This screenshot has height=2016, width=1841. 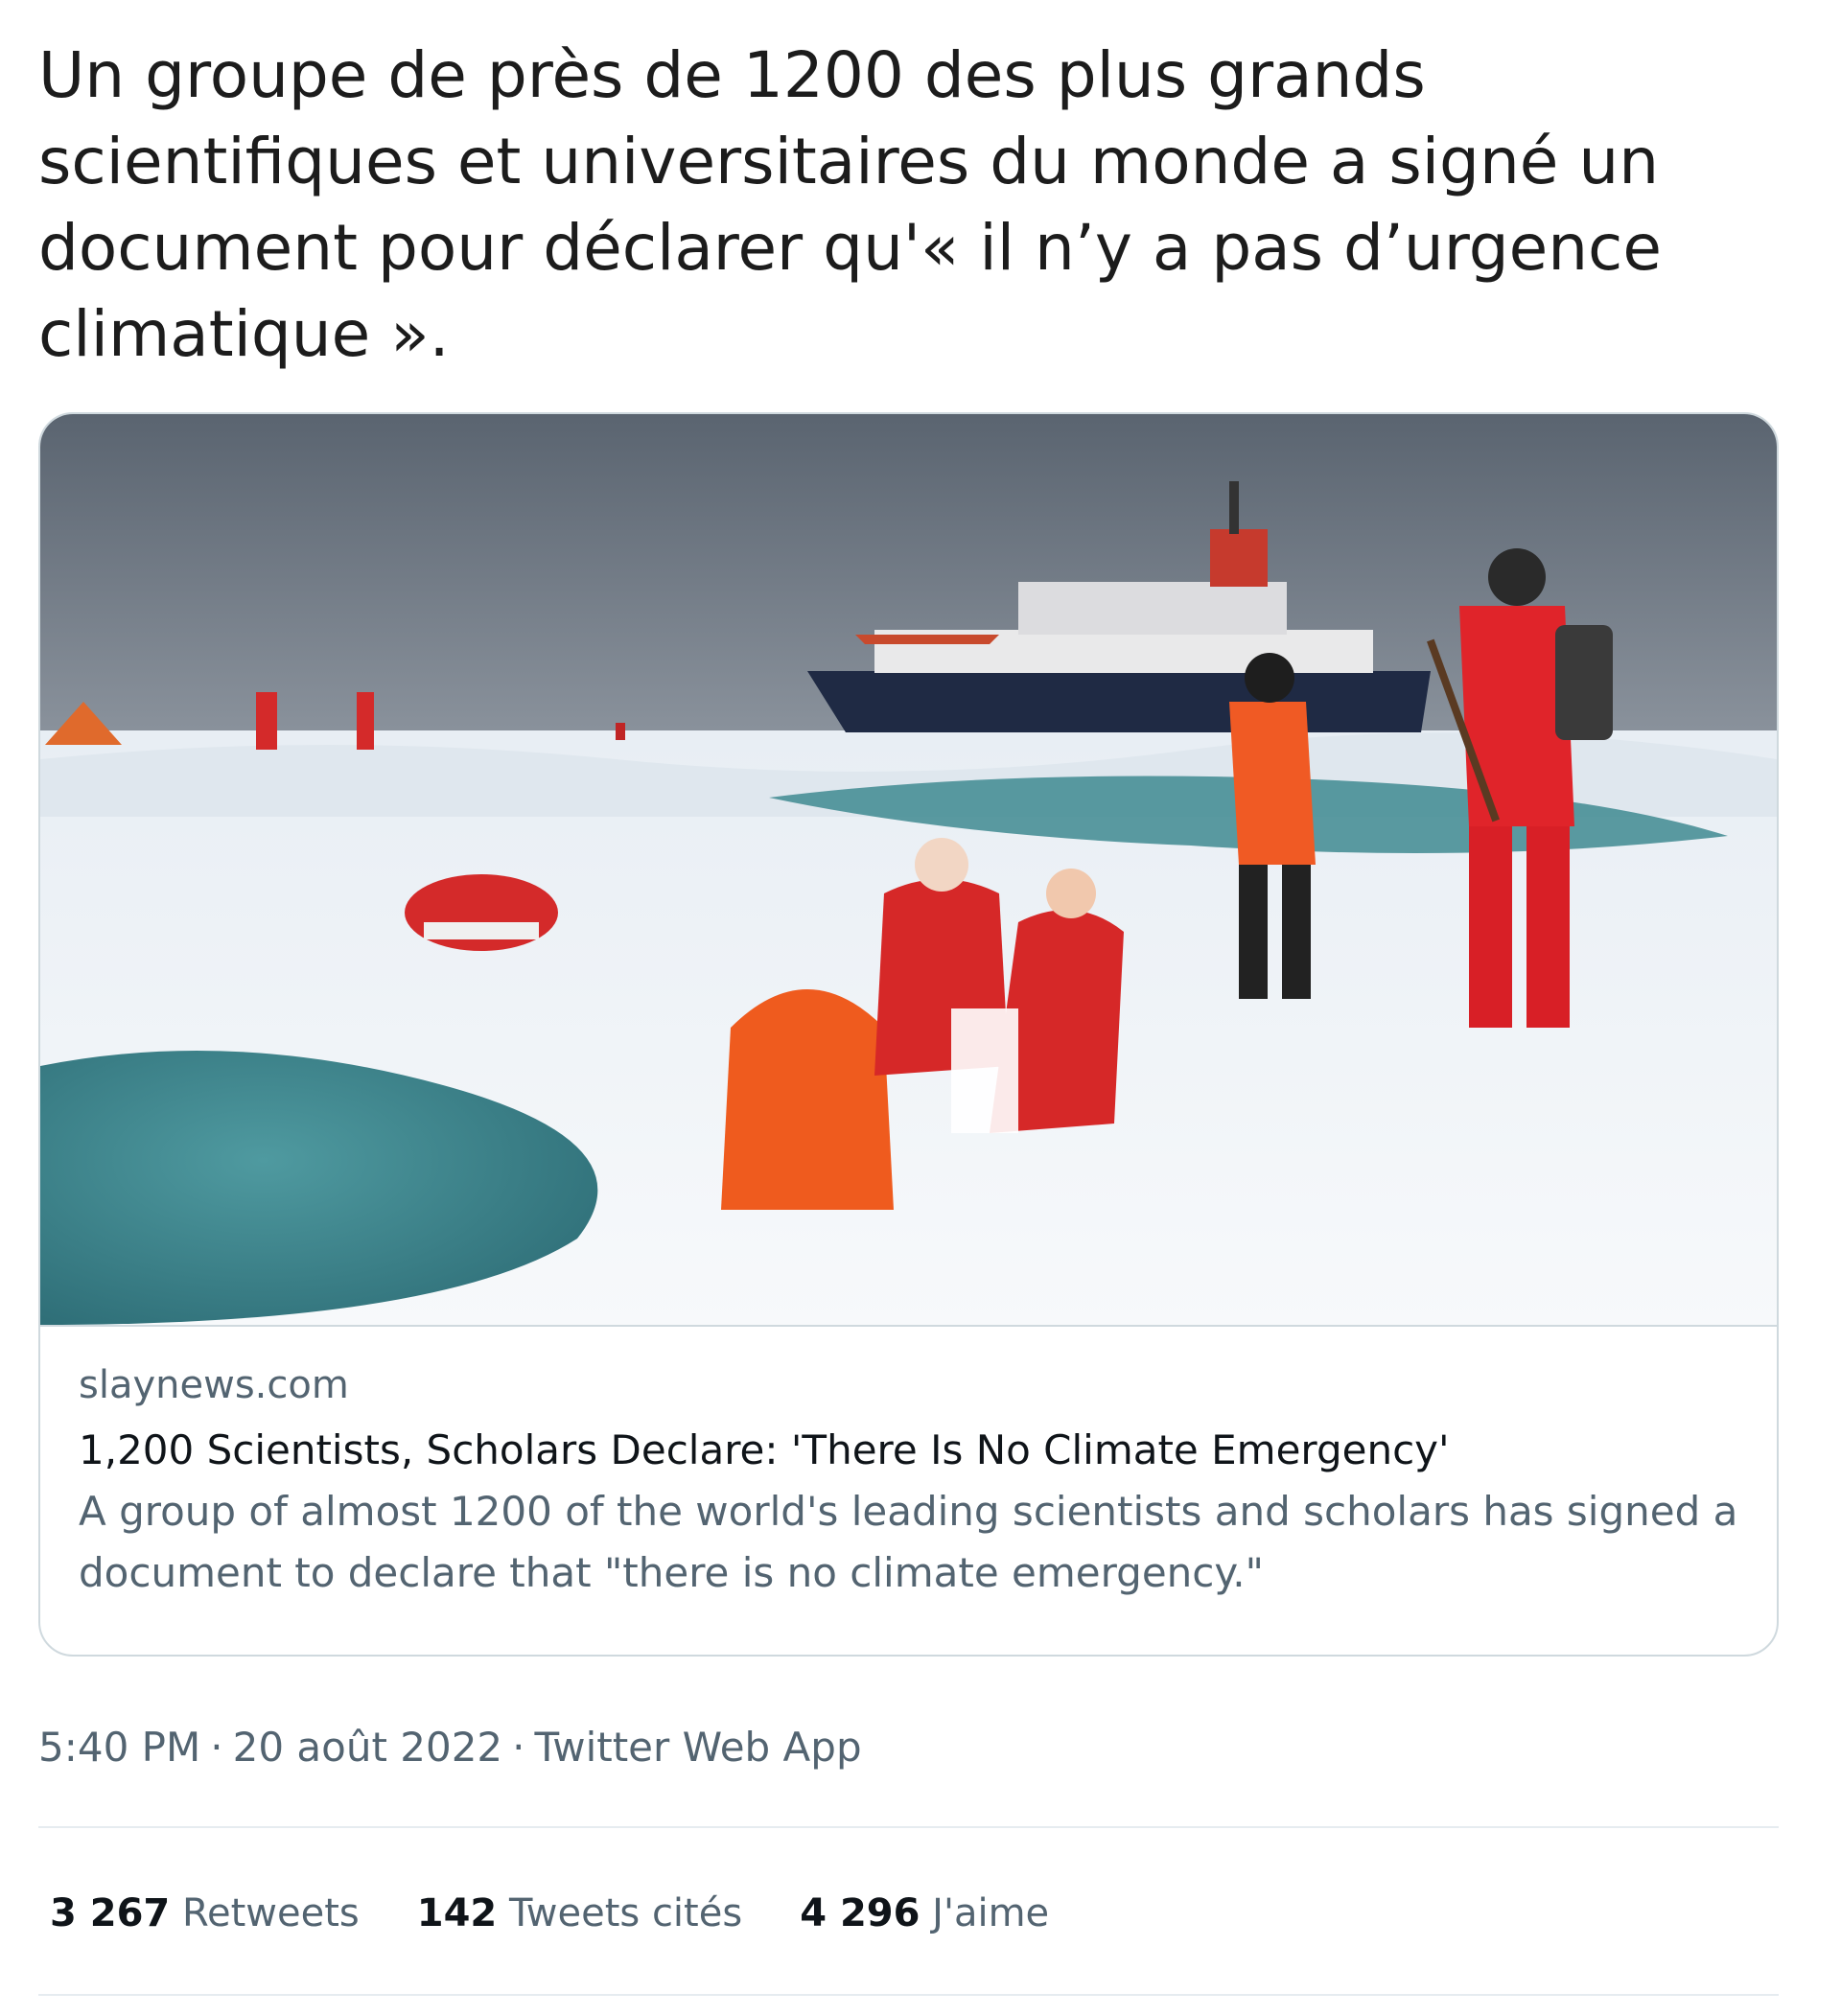 What do you see at coordinates (860, 1913) in the screenshot?
I see `likes-count: 4 296` at bounding box center [860, 1913].